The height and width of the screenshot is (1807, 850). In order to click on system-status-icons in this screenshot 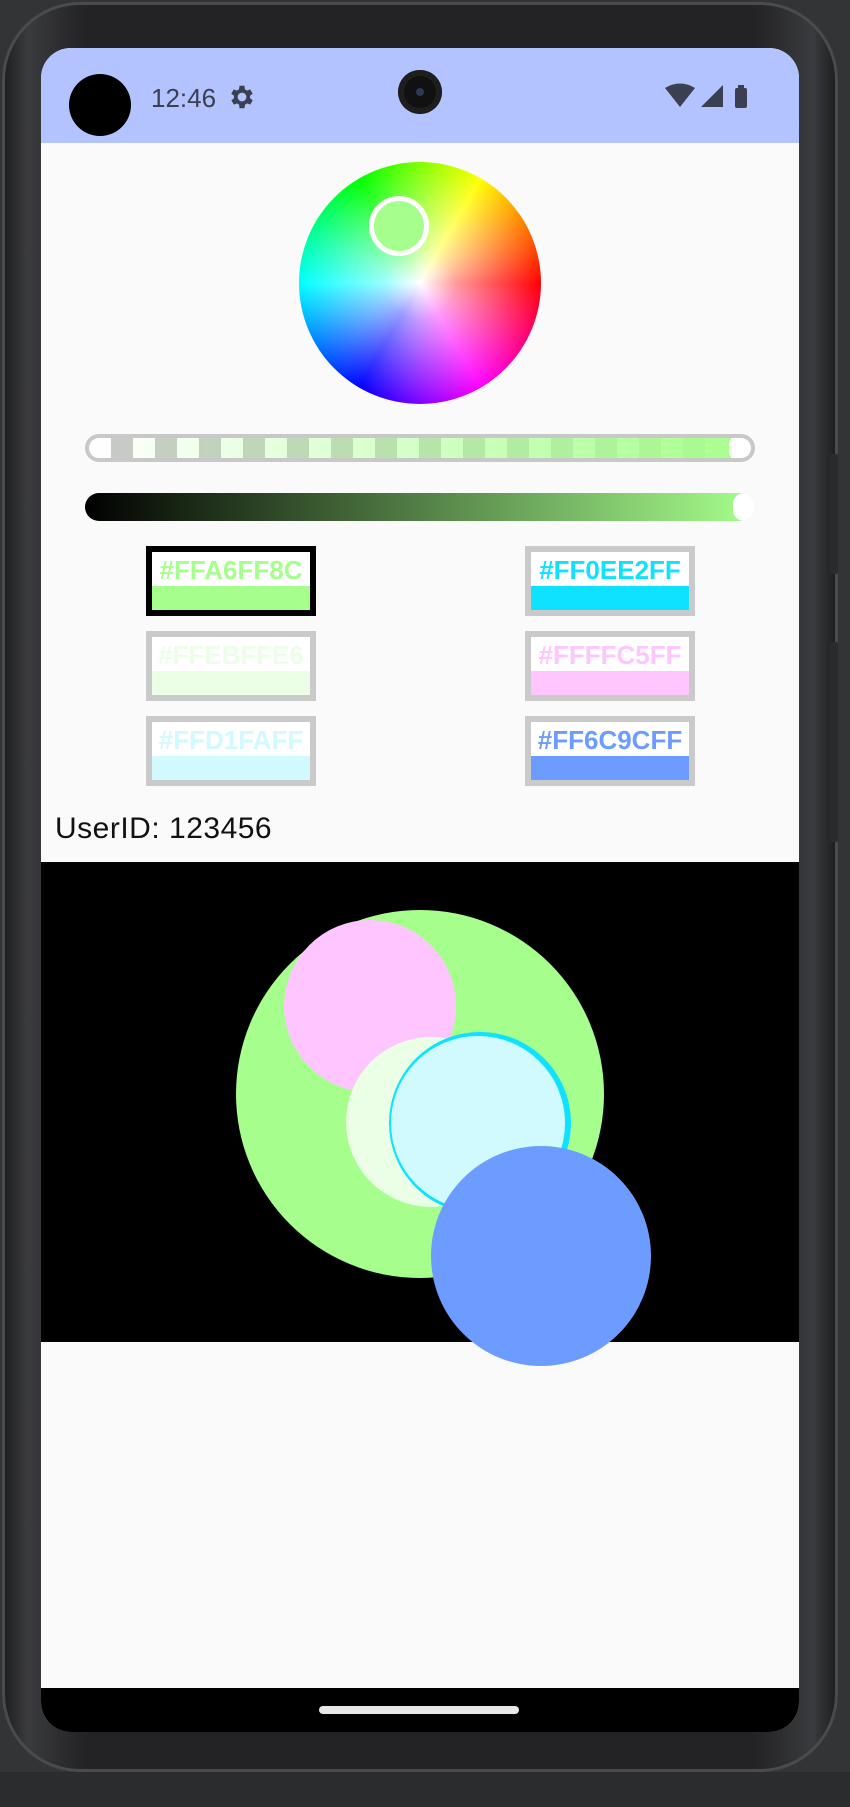, I will do `click(706, 95)`.